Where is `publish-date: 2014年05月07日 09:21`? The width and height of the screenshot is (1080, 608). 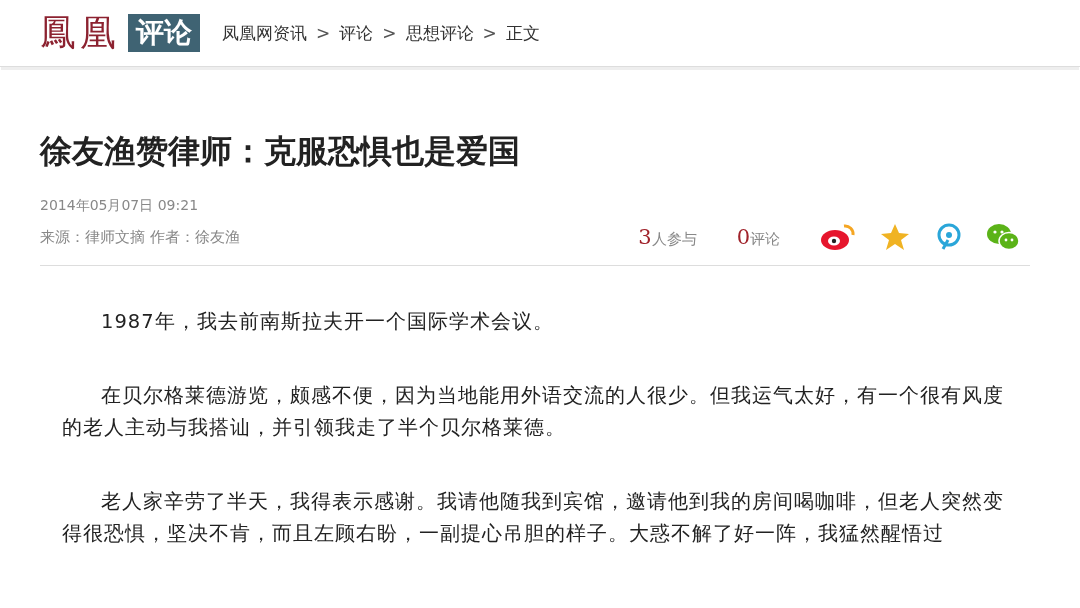
publish-date: 2014年05月07日 09:21 is located at coordinates (120, 206).